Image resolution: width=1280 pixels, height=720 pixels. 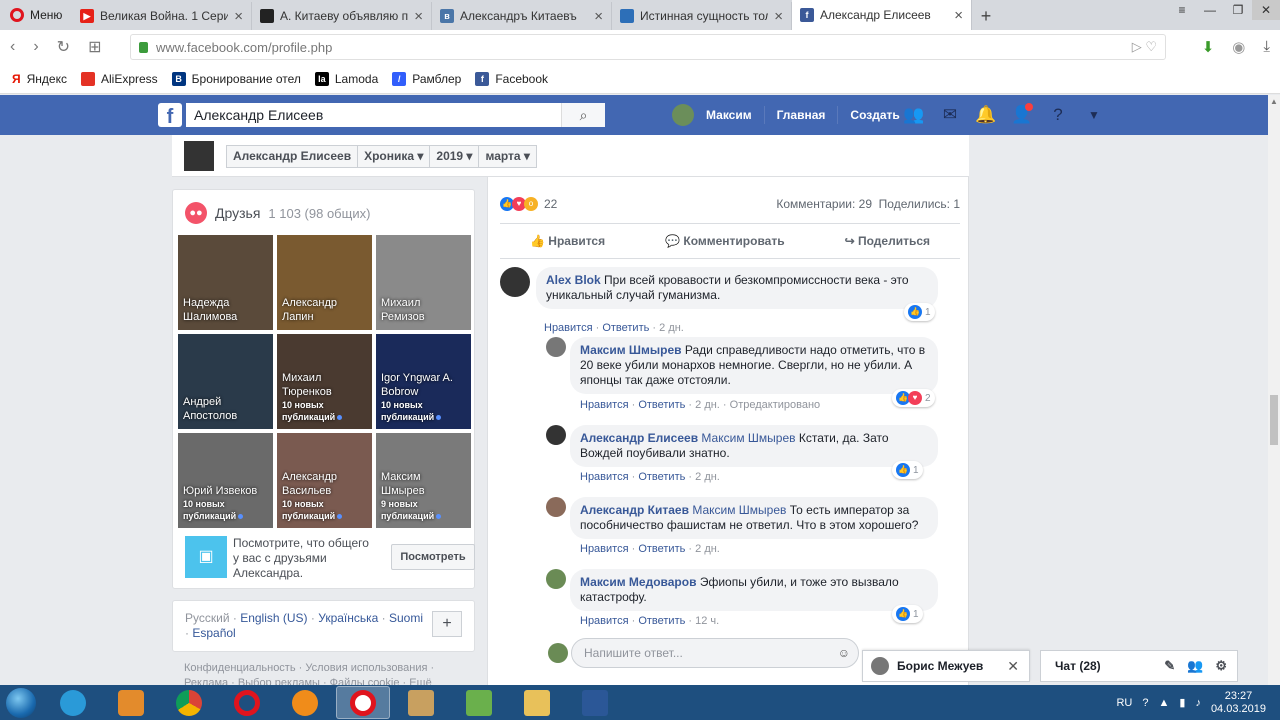 I want to click on friend-name: Васильев, so click(x=327, y=491).